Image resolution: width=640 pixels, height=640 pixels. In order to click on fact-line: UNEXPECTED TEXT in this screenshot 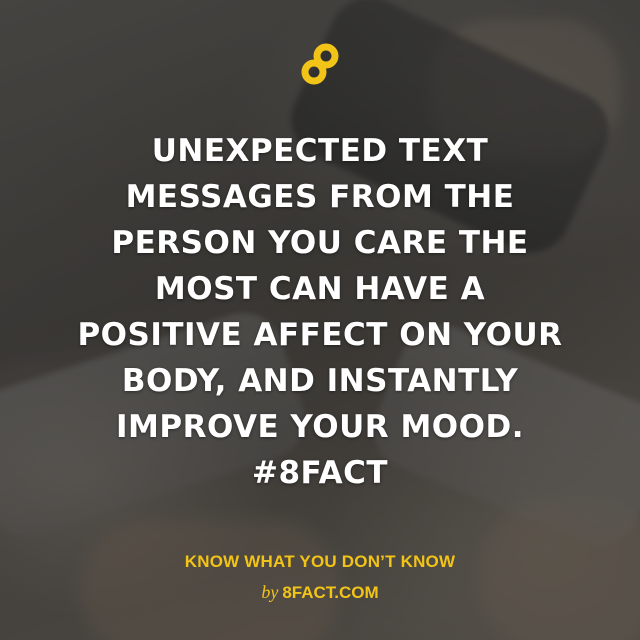, I will do `click(320, 151)`.